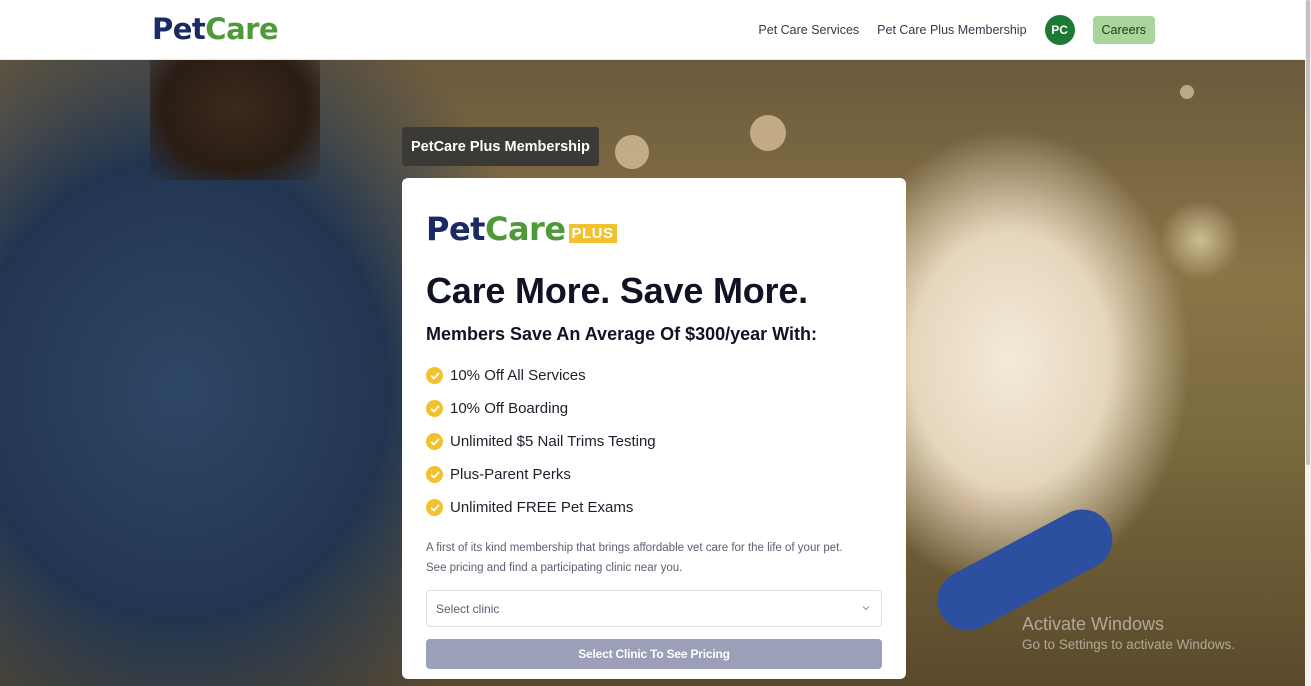 The image size is (1311, 686). I want to click on nav-pet-care-plus-membership: Pet Care Plus Membership, so click(951, 30).